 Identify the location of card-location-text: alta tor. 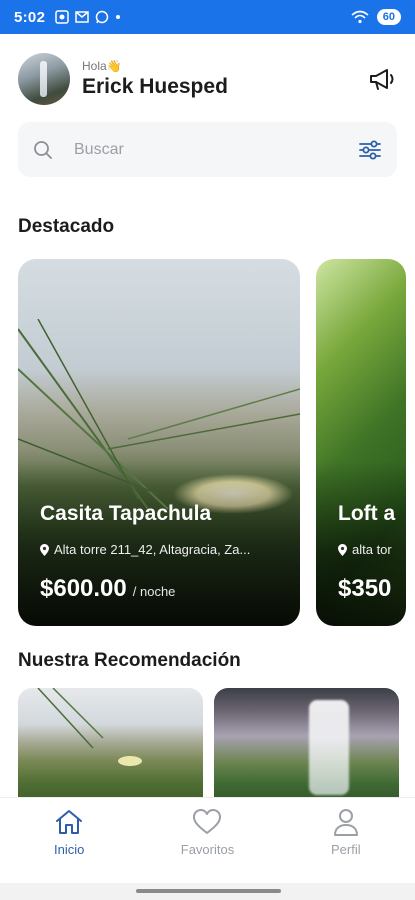
(372, 549).